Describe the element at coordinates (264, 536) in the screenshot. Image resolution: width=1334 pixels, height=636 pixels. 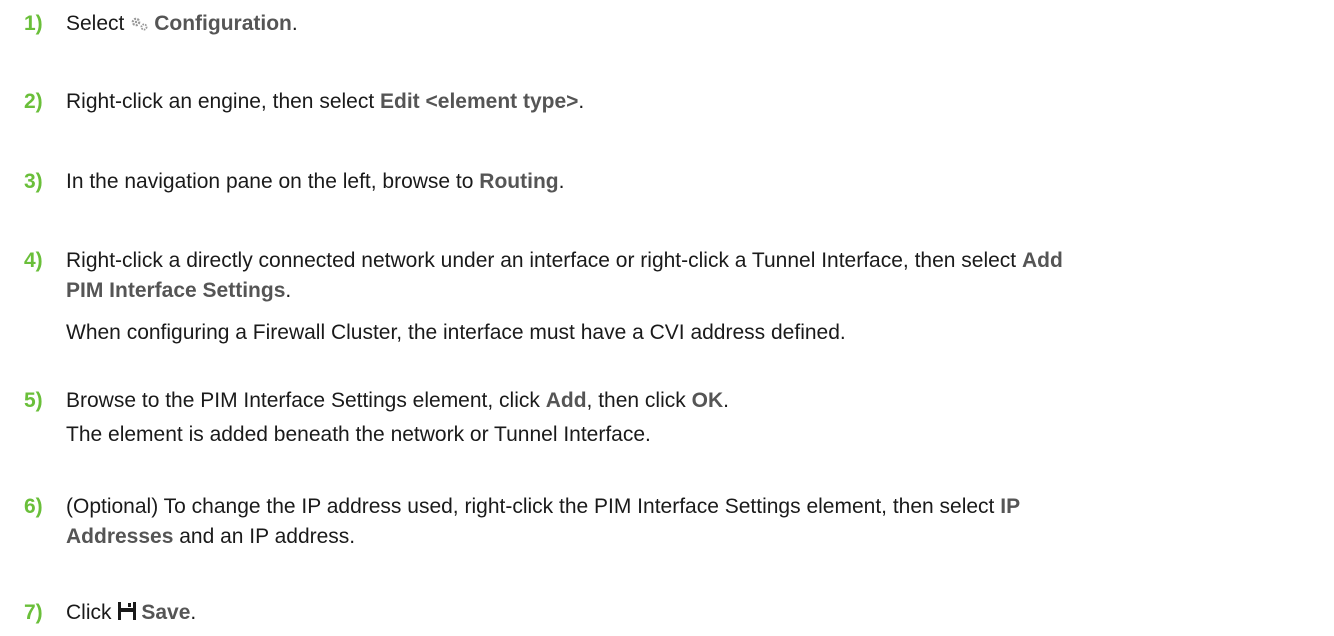
I see `step-text: and an IP address.` at that location.